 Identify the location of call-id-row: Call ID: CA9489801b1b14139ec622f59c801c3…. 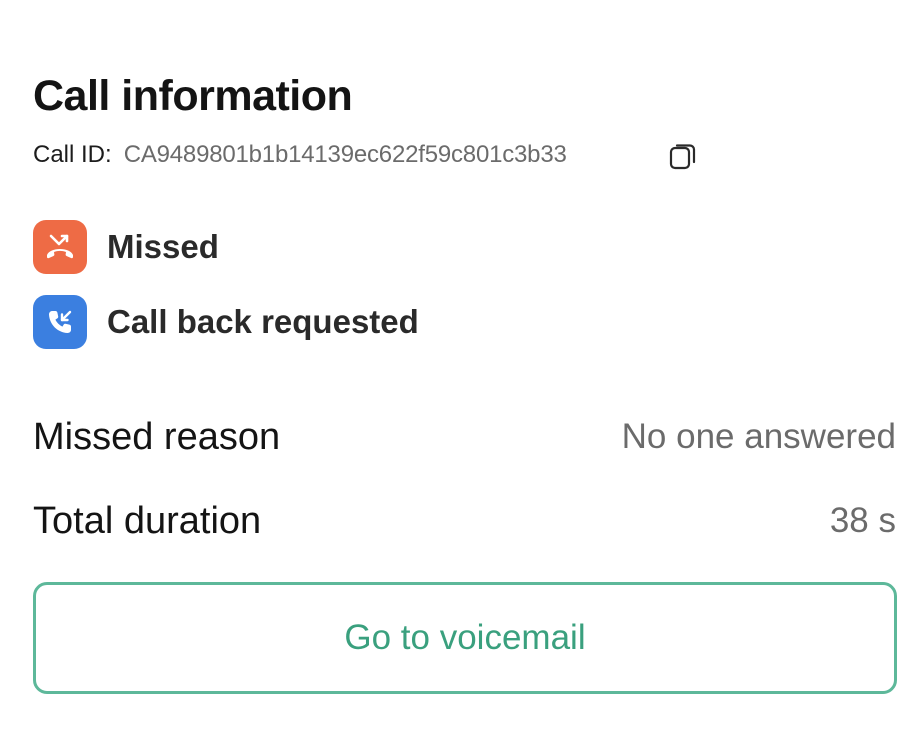
(300, 155).